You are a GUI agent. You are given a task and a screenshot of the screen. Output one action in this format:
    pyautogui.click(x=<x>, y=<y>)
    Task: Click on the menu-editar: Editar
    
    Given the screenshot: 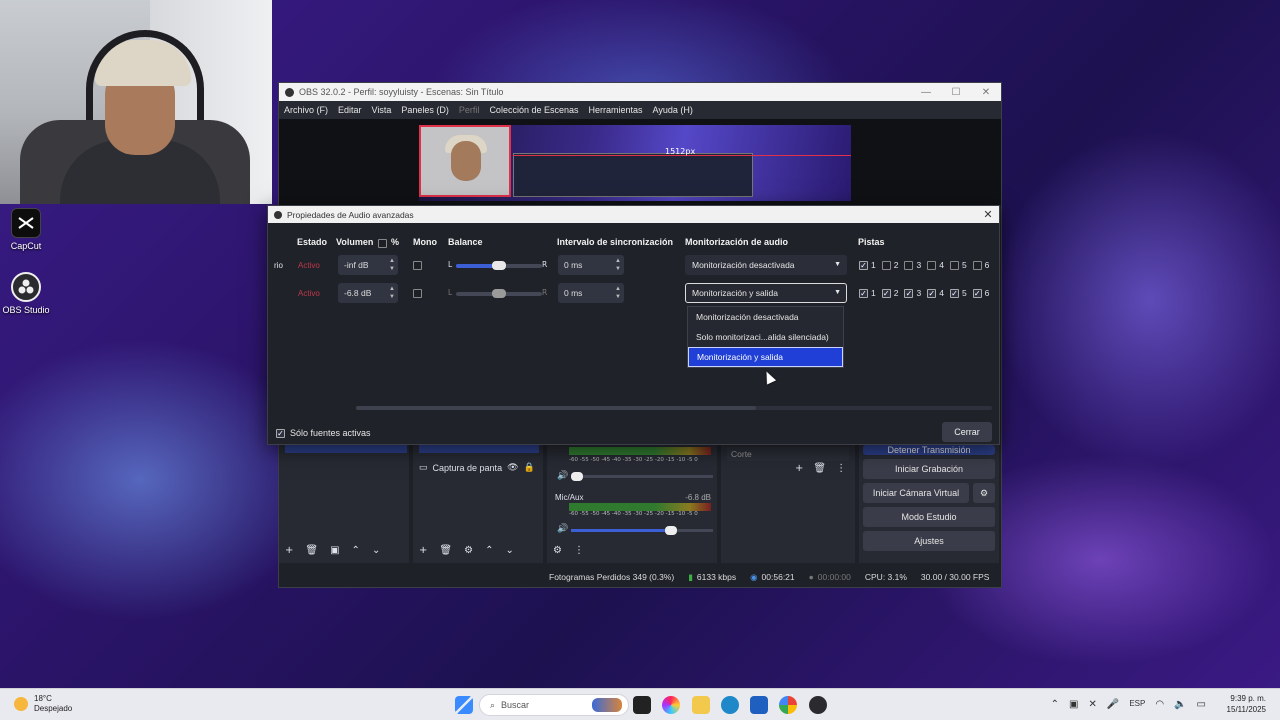 What is the action you would take?
    pyautogui.click(x=350, y=110)
    